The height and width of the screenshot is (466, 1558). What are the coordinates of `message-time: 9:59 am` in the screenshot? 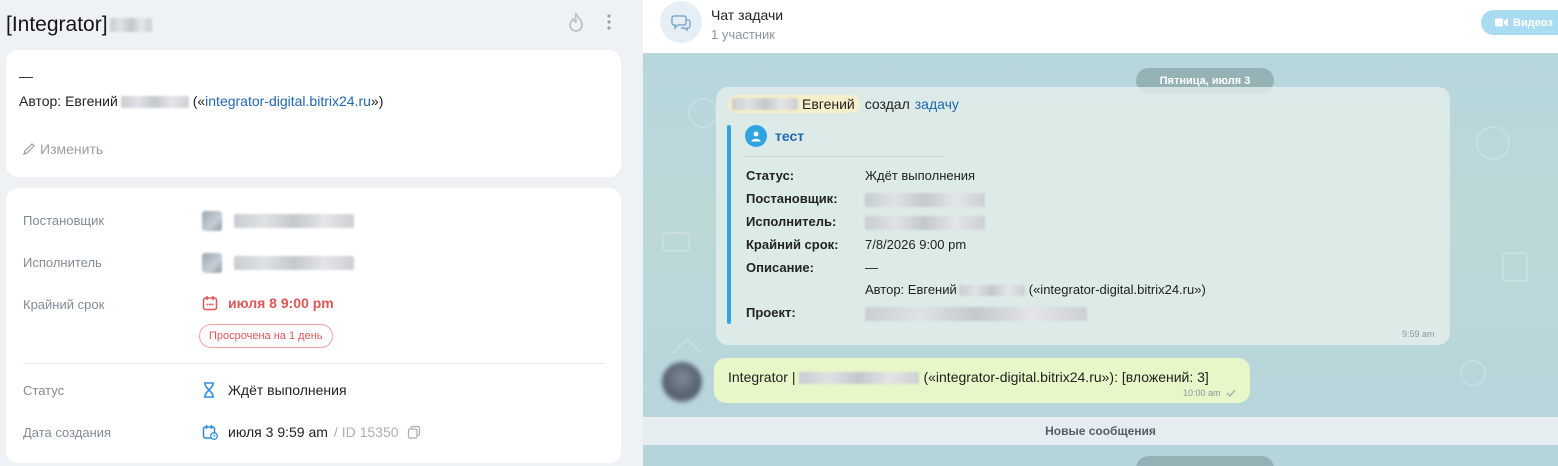 It's located at (1418, 334).